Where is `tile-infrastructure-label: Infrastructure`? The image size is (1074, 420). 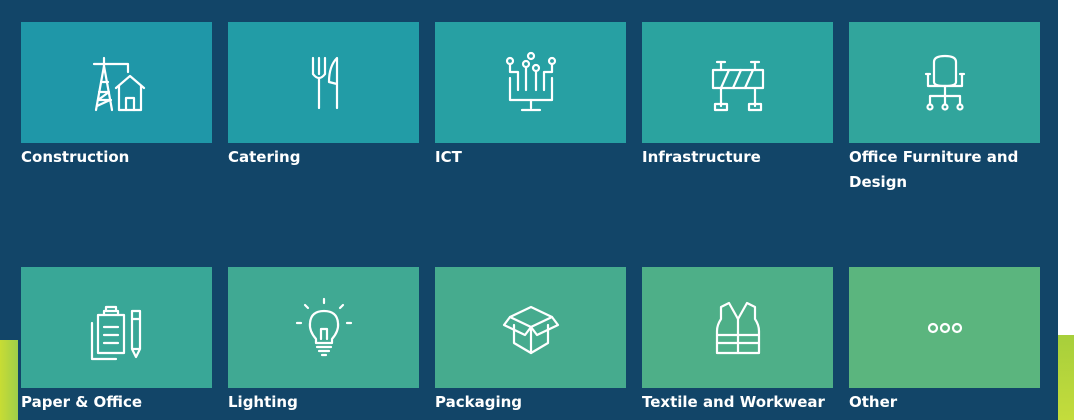 tile-infrastructure-label: Infrastructure is located at coordinates (701, 157).